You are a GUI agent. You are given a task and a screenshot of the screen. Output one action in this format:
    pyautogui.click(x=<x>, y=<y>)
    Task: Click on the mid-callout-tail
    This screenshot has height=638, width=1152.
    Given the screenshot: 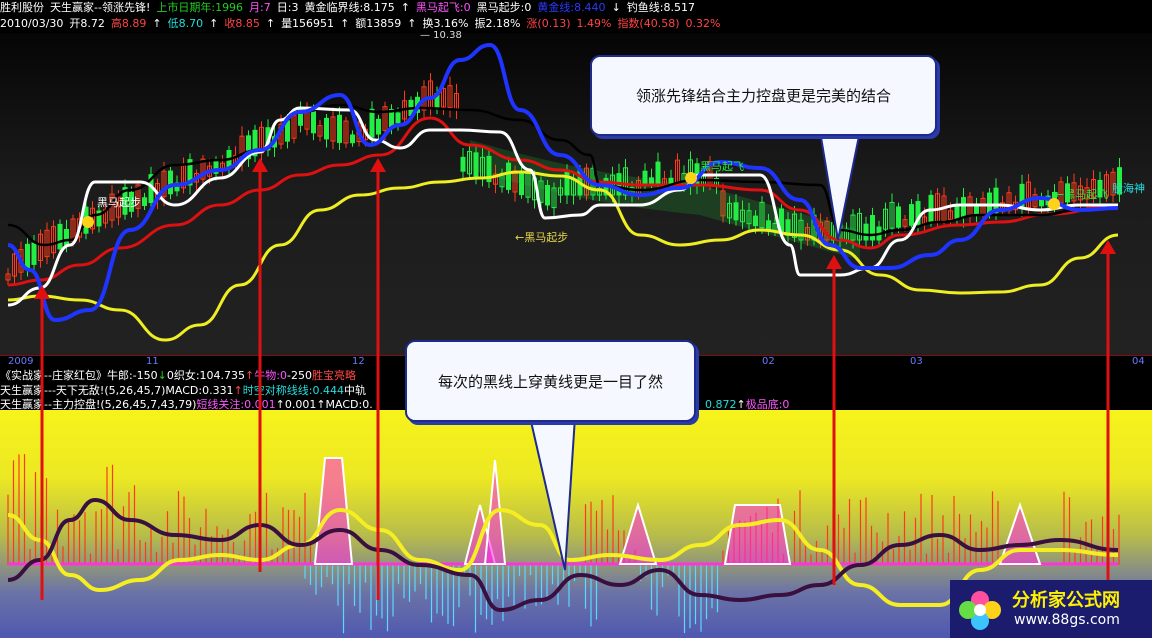 What is the action you would take?
    pyautogui.click(x=552, y=493)
    